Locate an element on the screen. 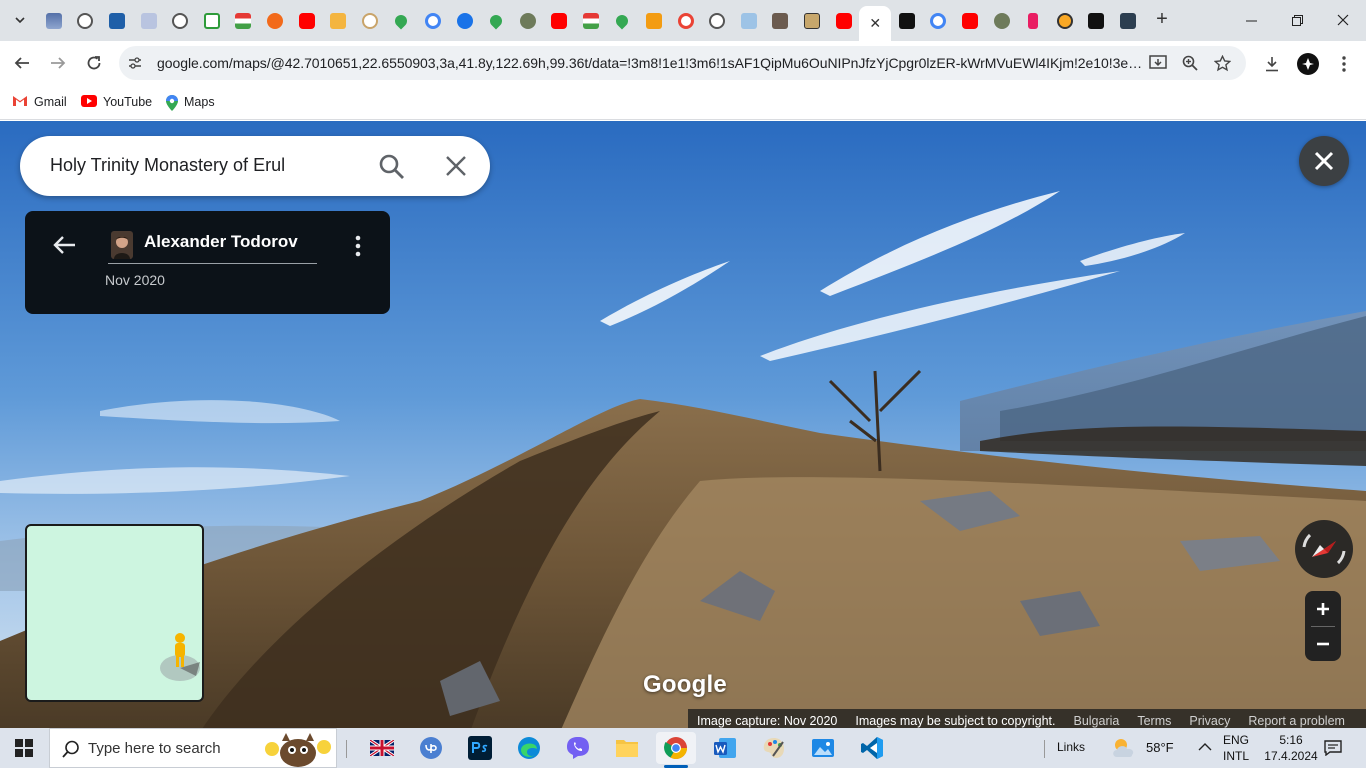 The image size is (1366, 768). minimize-icon is located at coordinates (1251, 20).